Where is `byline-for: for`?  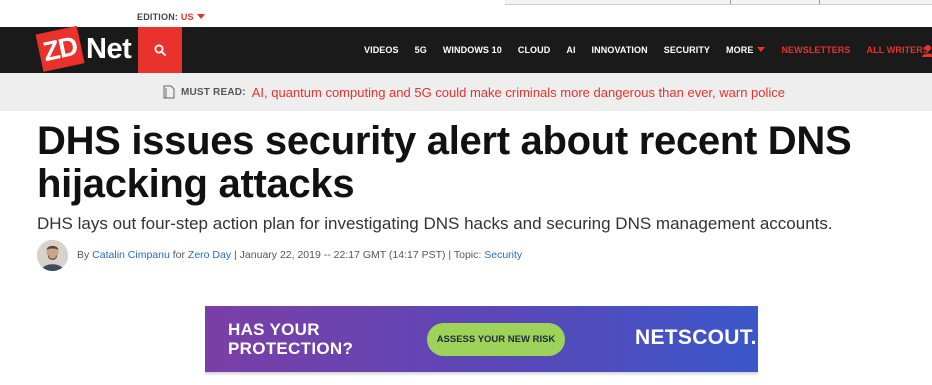
byline-for: for is located at coordinates (178, 255).